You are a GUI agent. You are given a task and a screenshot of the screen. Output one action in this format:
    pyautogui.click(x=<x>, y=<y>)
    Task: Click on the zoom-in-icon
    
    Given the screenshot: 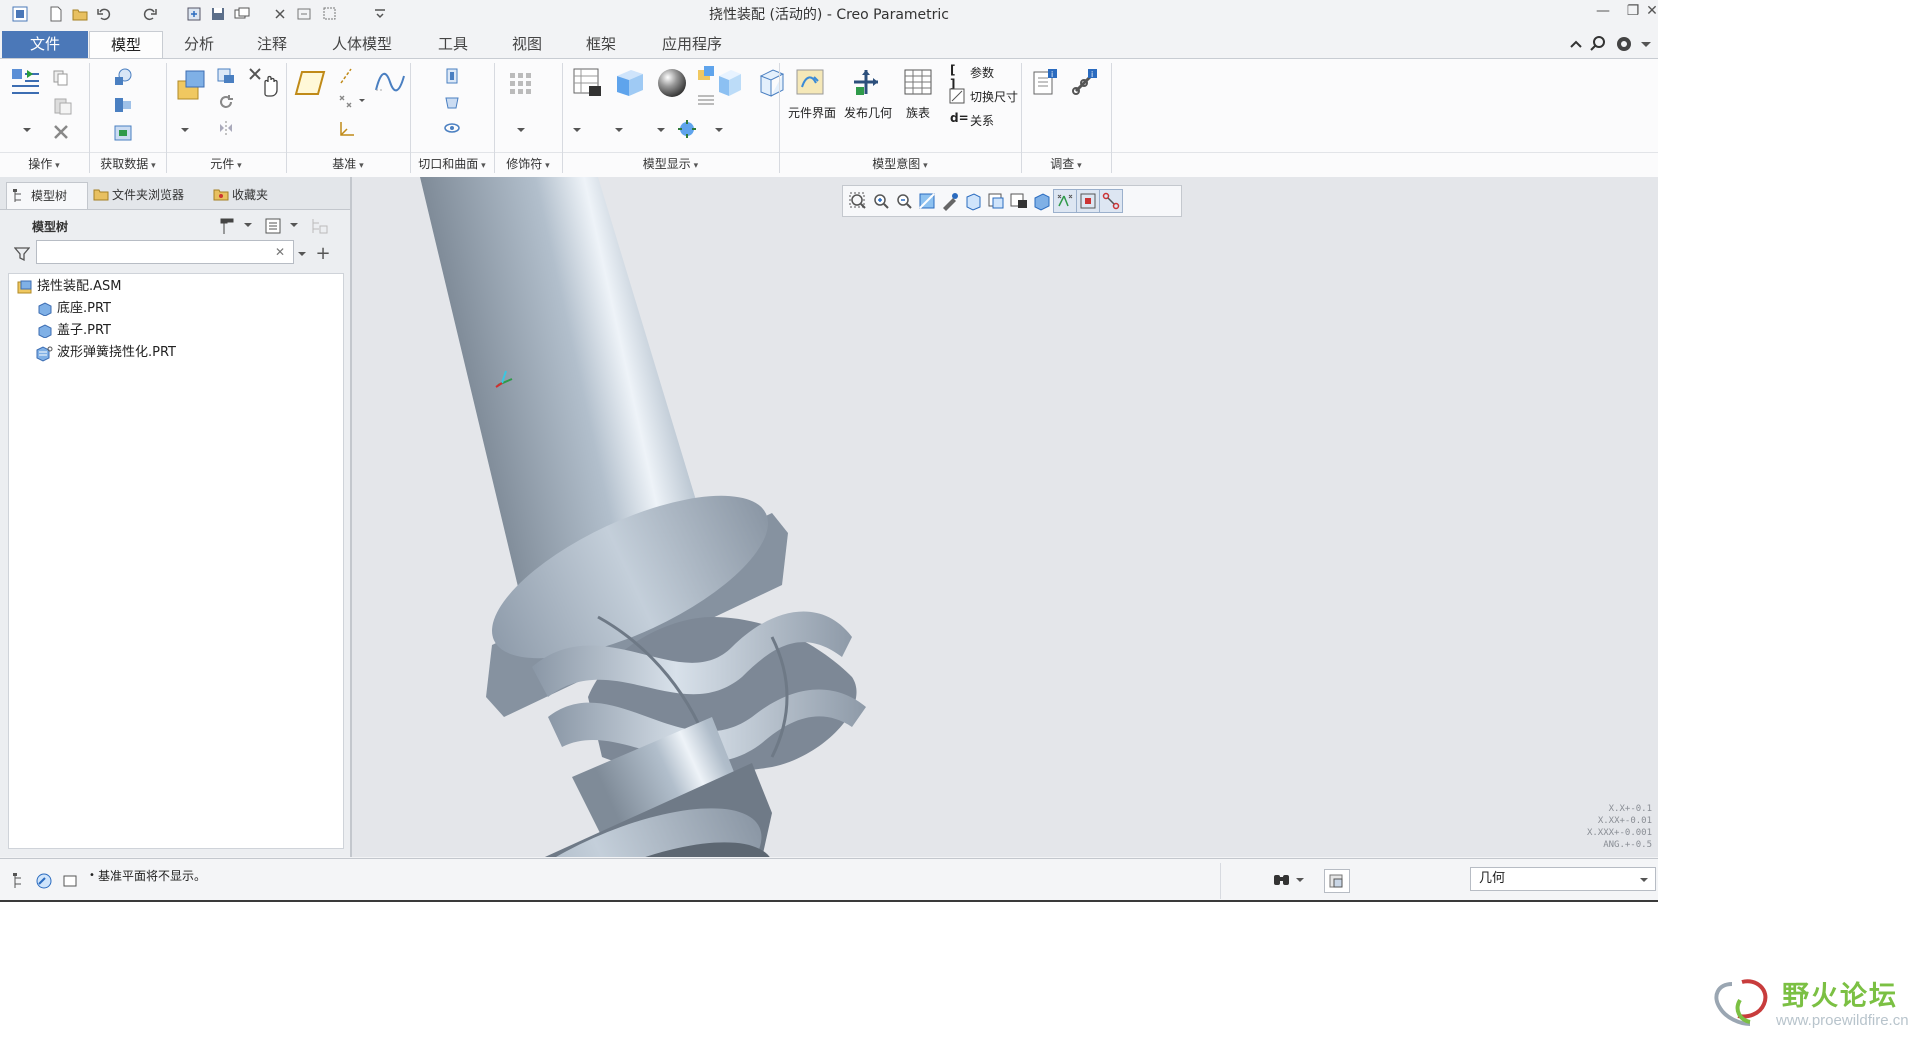 What is the action you would take?
    pyautogui.click(x=881, y=201)
    